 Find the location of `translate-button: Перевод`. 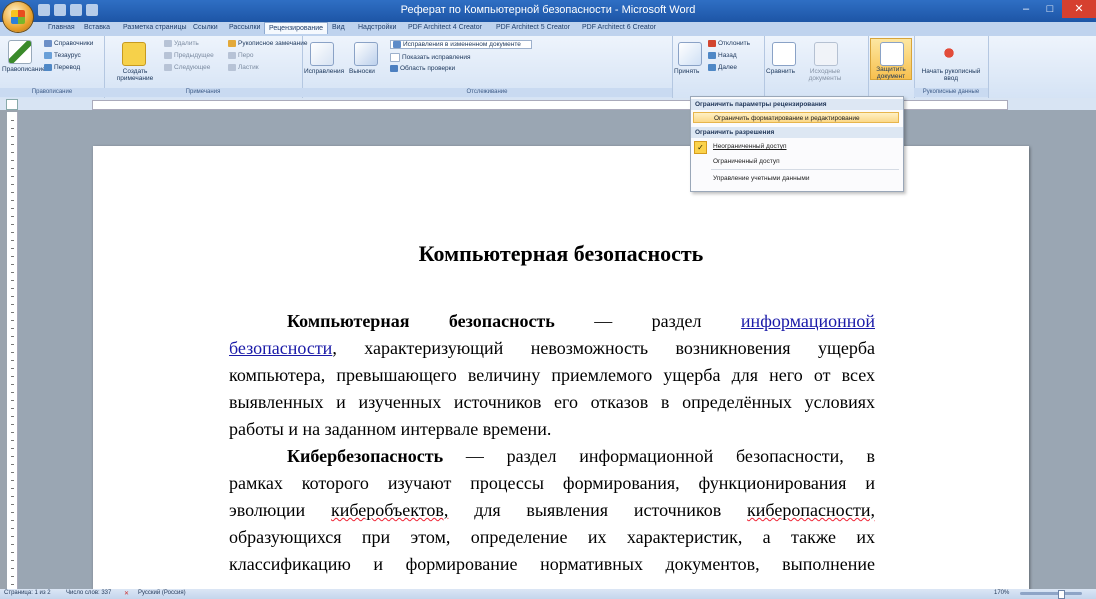

translate-button: Перевод is located at coordinates (62, 67).